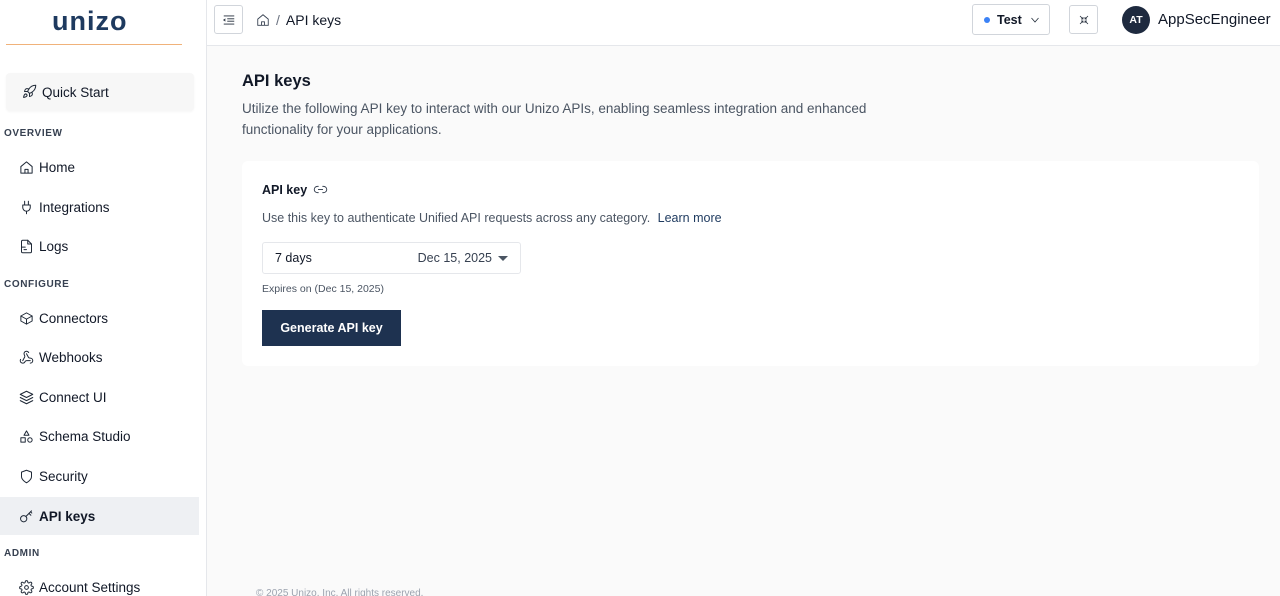  Describe the element at coordinates (94, 44) in the screenshot. I see `logo-divider` at that location.